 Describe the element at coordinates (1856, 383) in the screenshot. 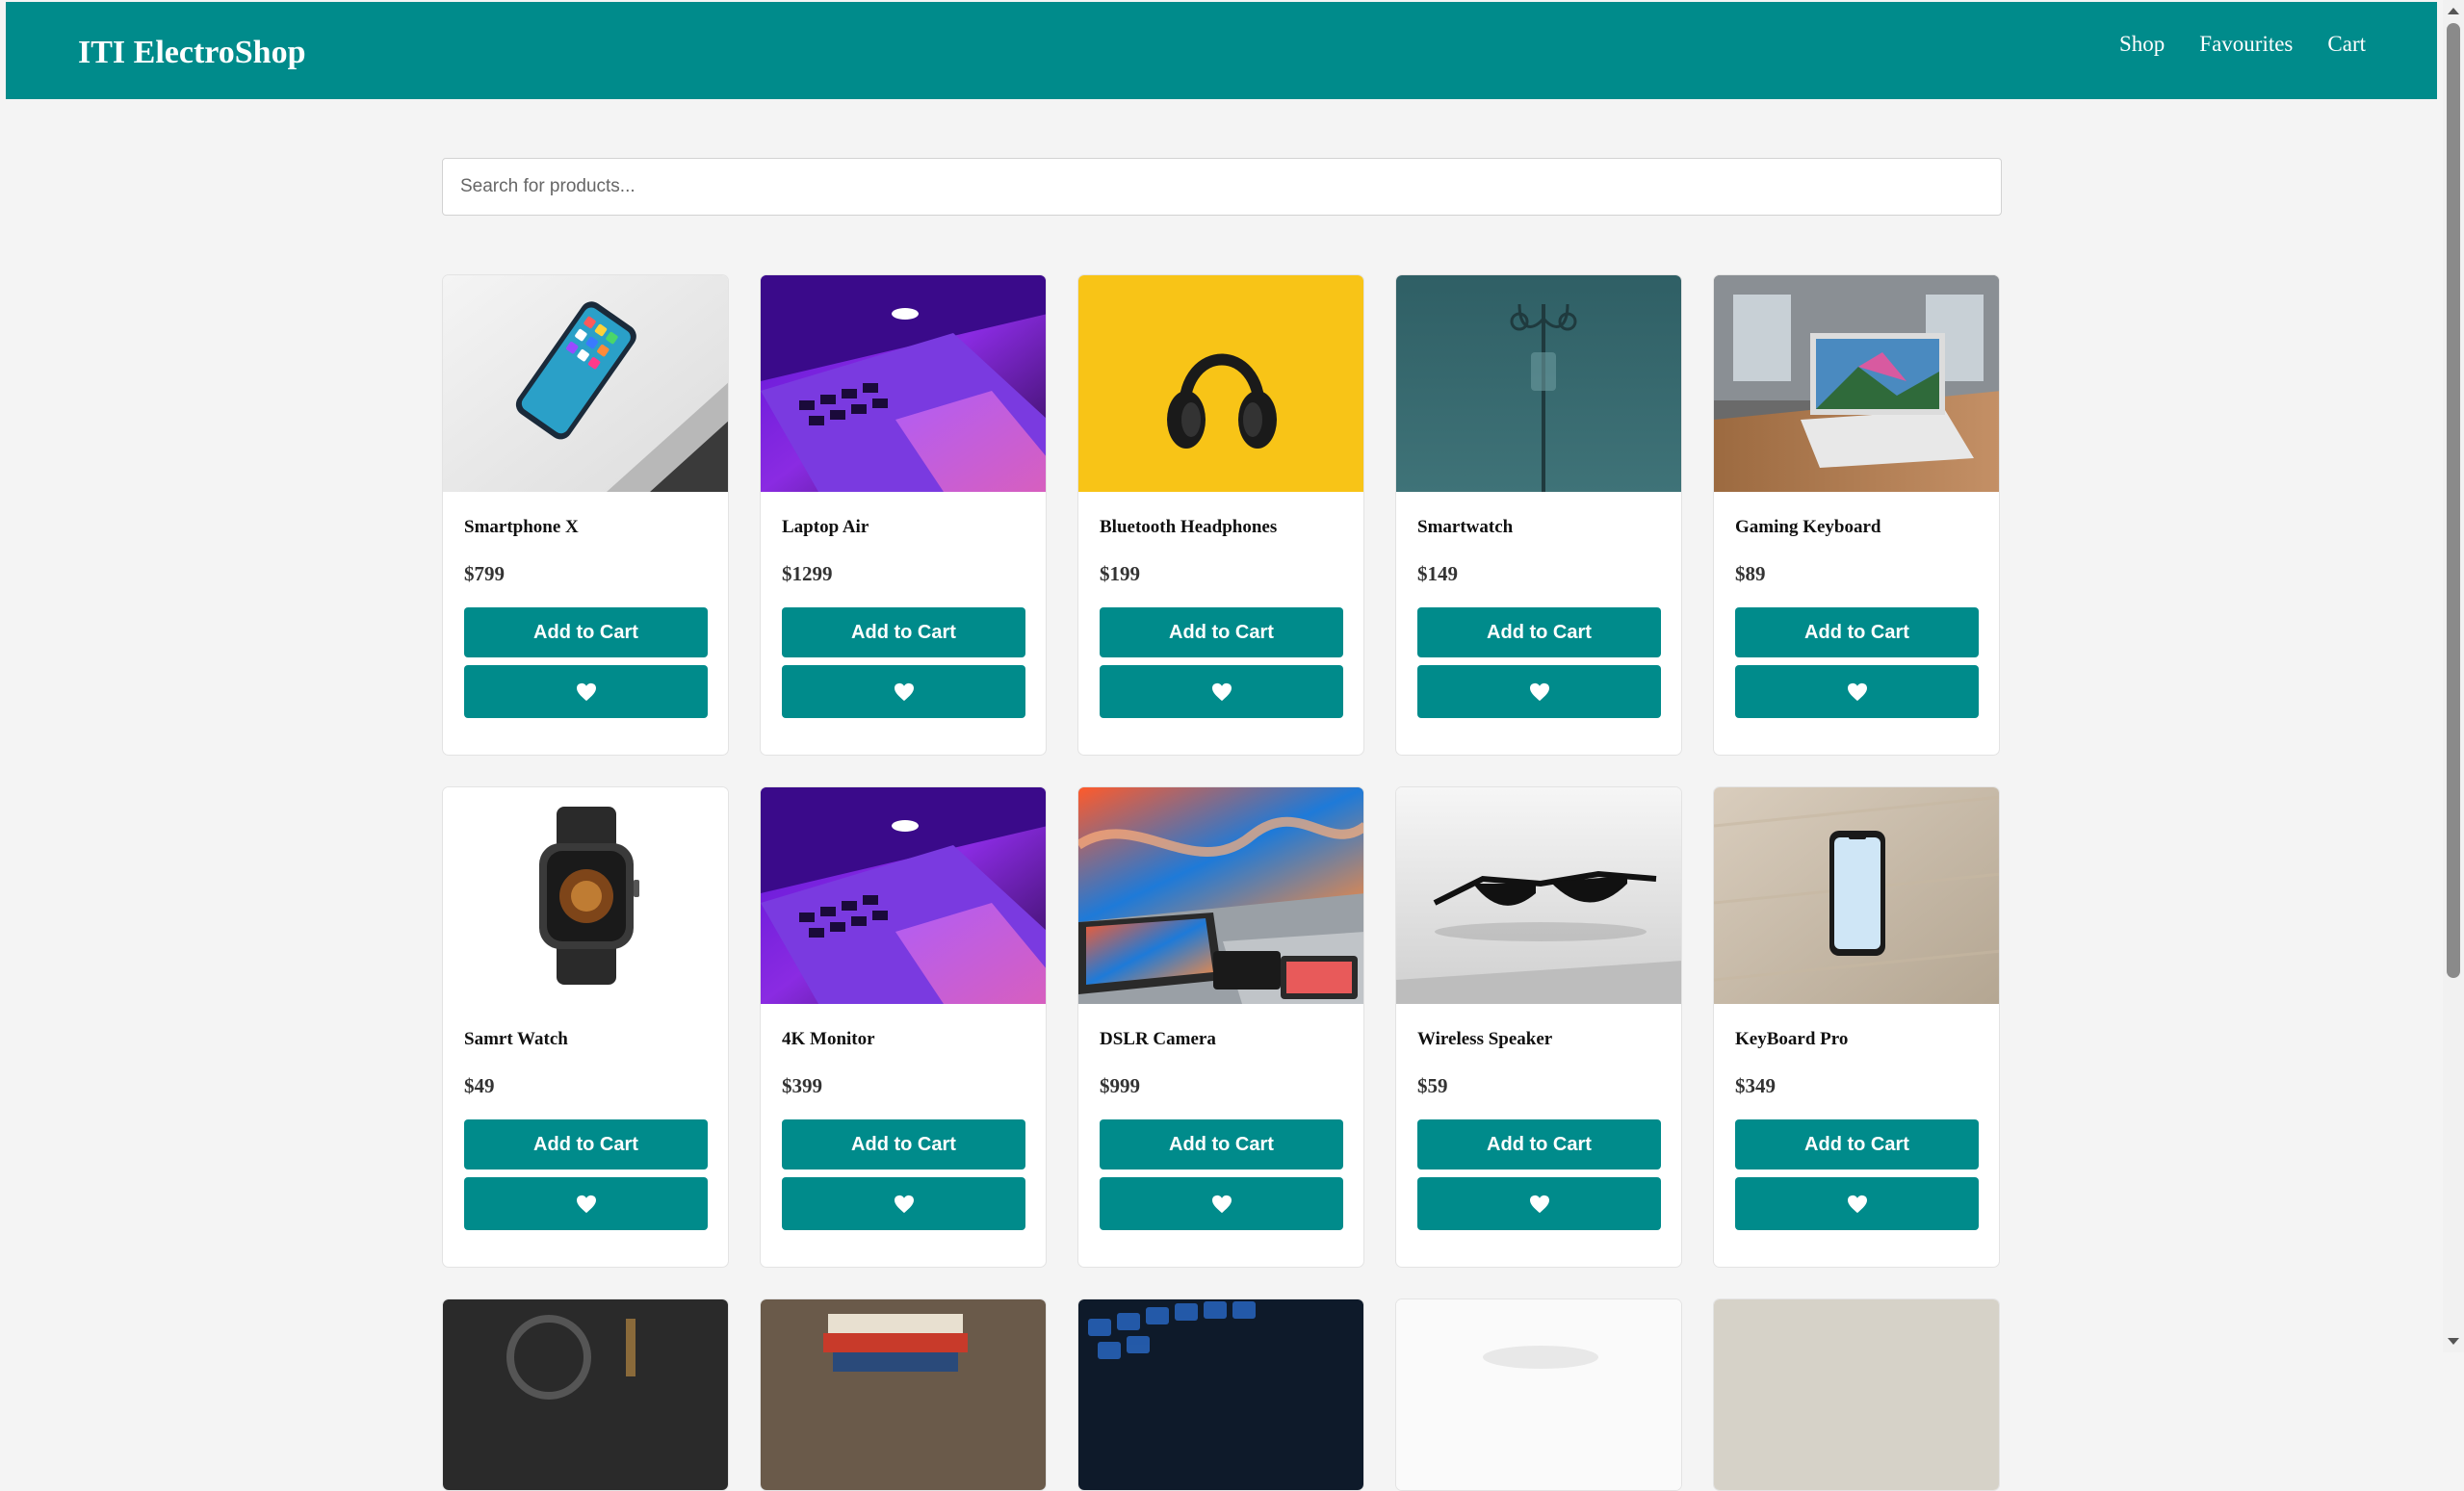

I see `laptop-desk-image` at that location.